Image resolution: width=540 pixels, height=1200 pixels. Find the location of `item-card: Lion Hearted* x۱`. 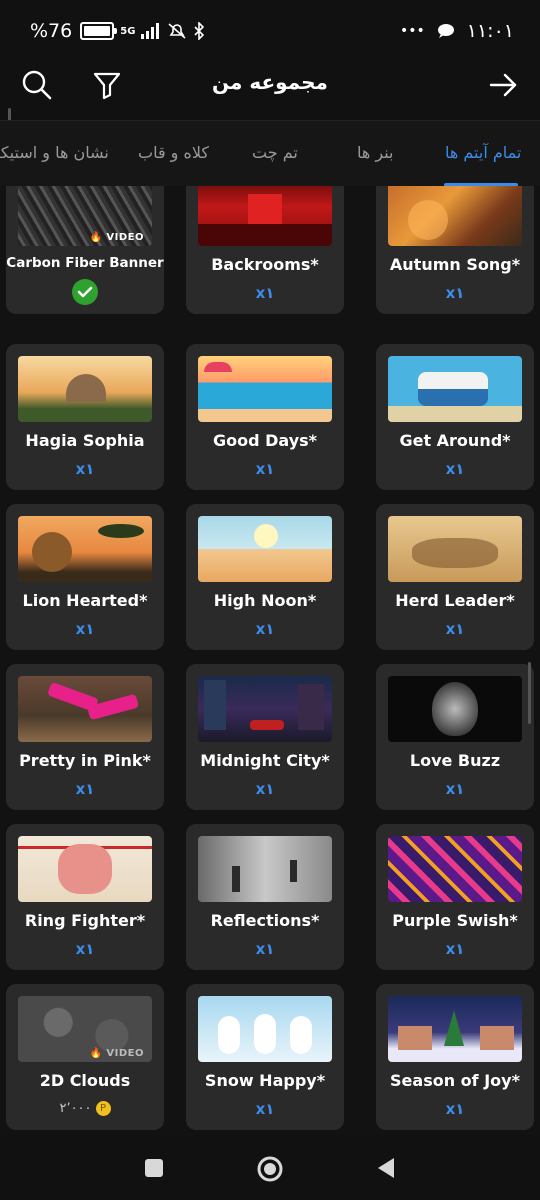

item-card: Lion Hearted* x۱ is located at coordinates (85, 577).